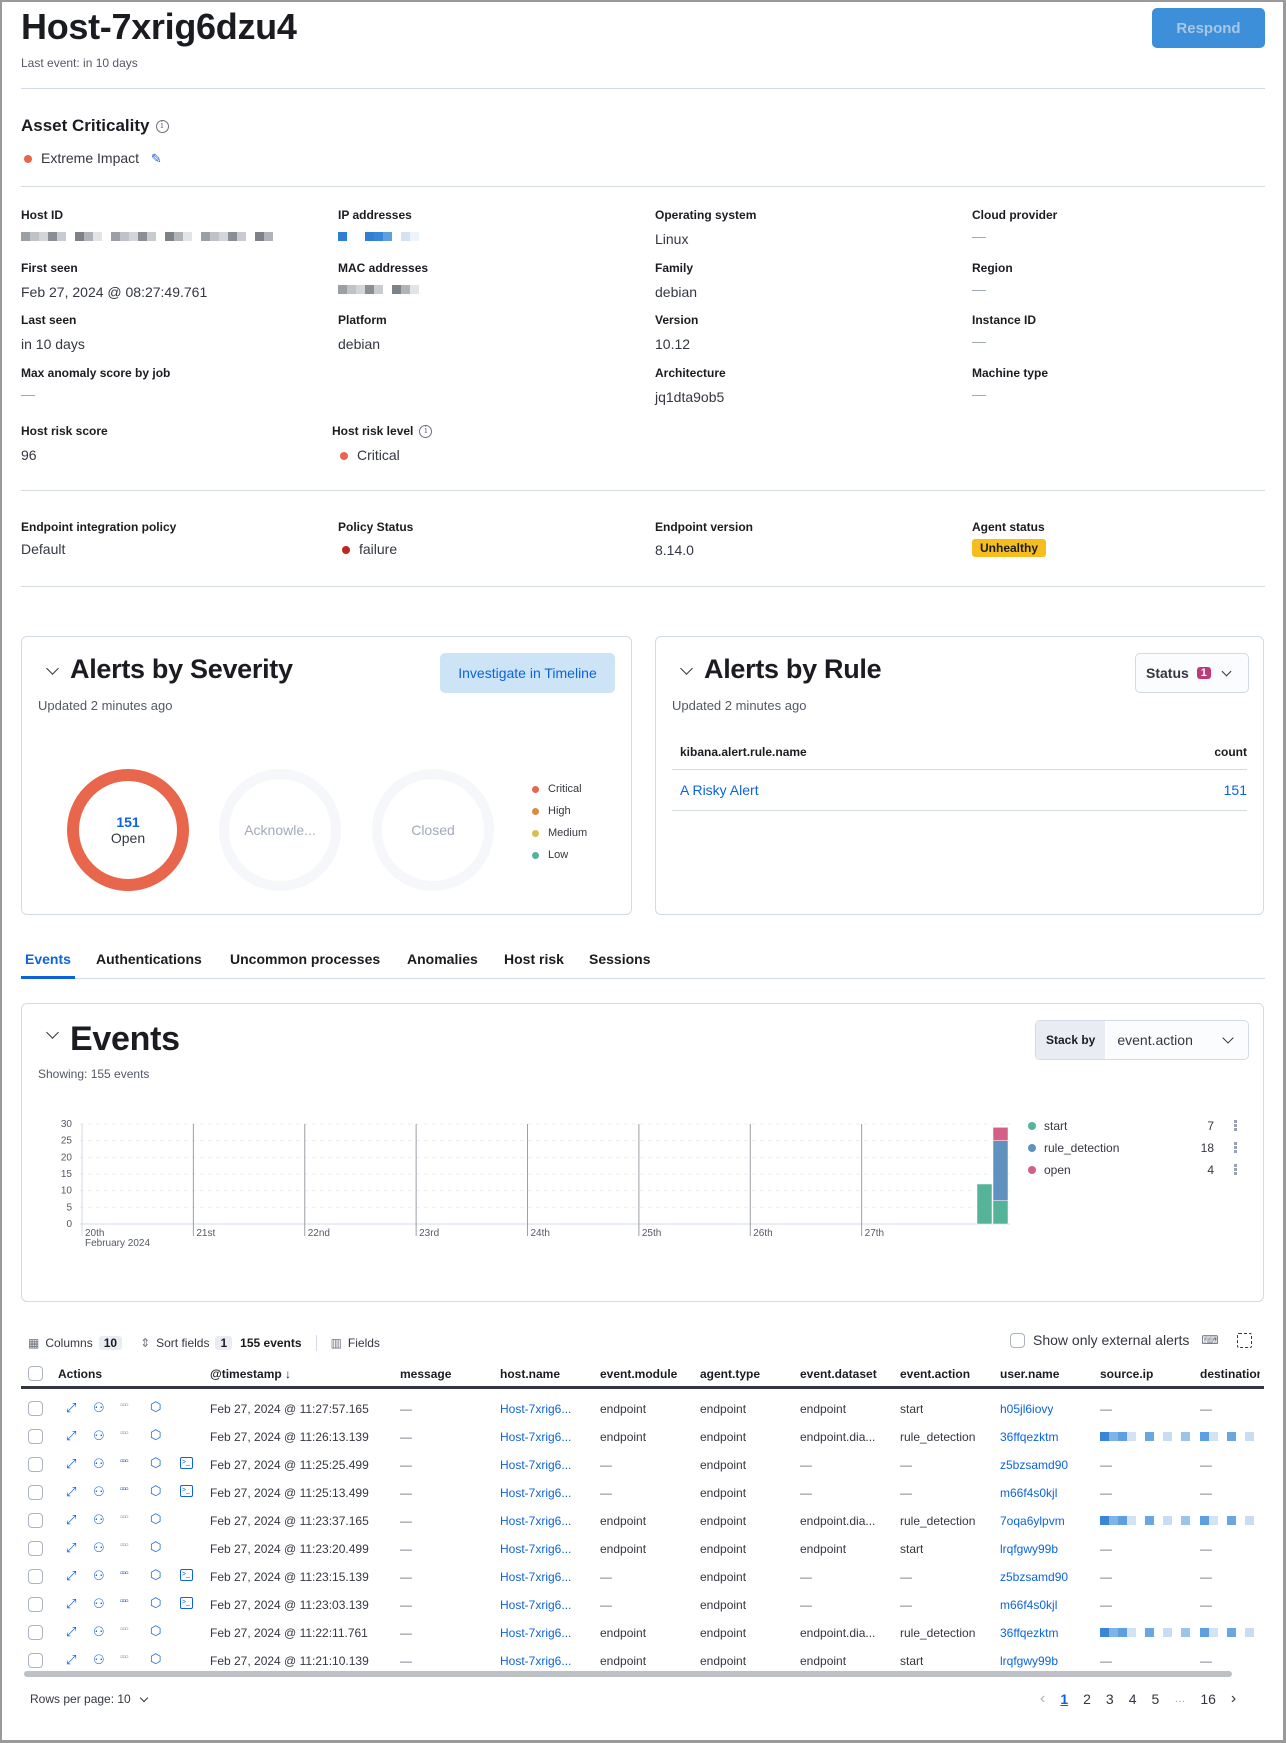 This screenshot has height=1743, width=1286. Describe the element at coordinates (1233, 1699) in the screenshot. I see `next-page-icon: ›` at that location.